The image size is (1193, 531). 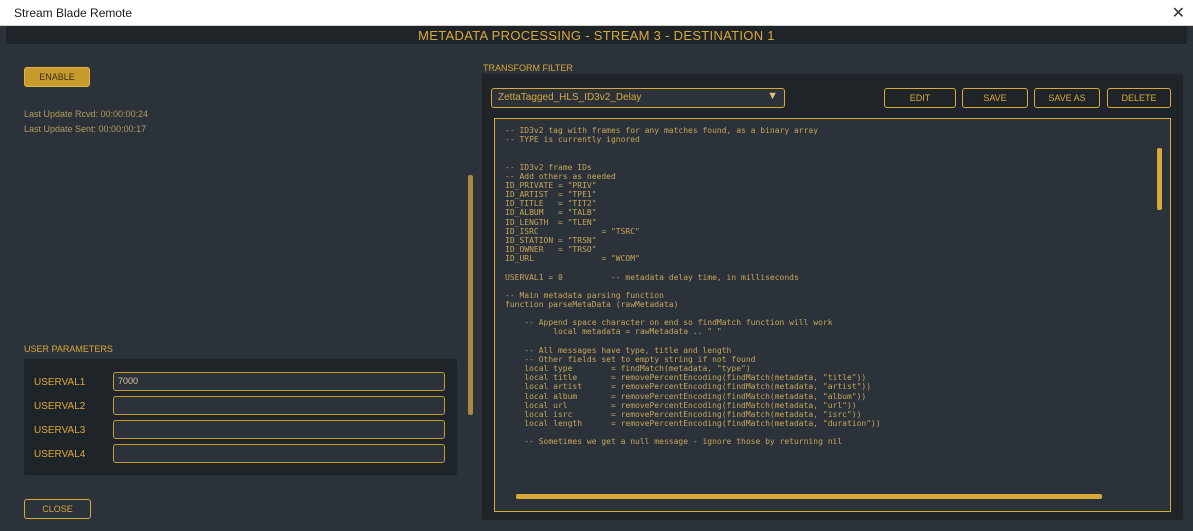 What do you see at coordinates (809, 496) in the screenshot?
I see `code-horizontal-scrollbar` at bounding box center [809, 496].